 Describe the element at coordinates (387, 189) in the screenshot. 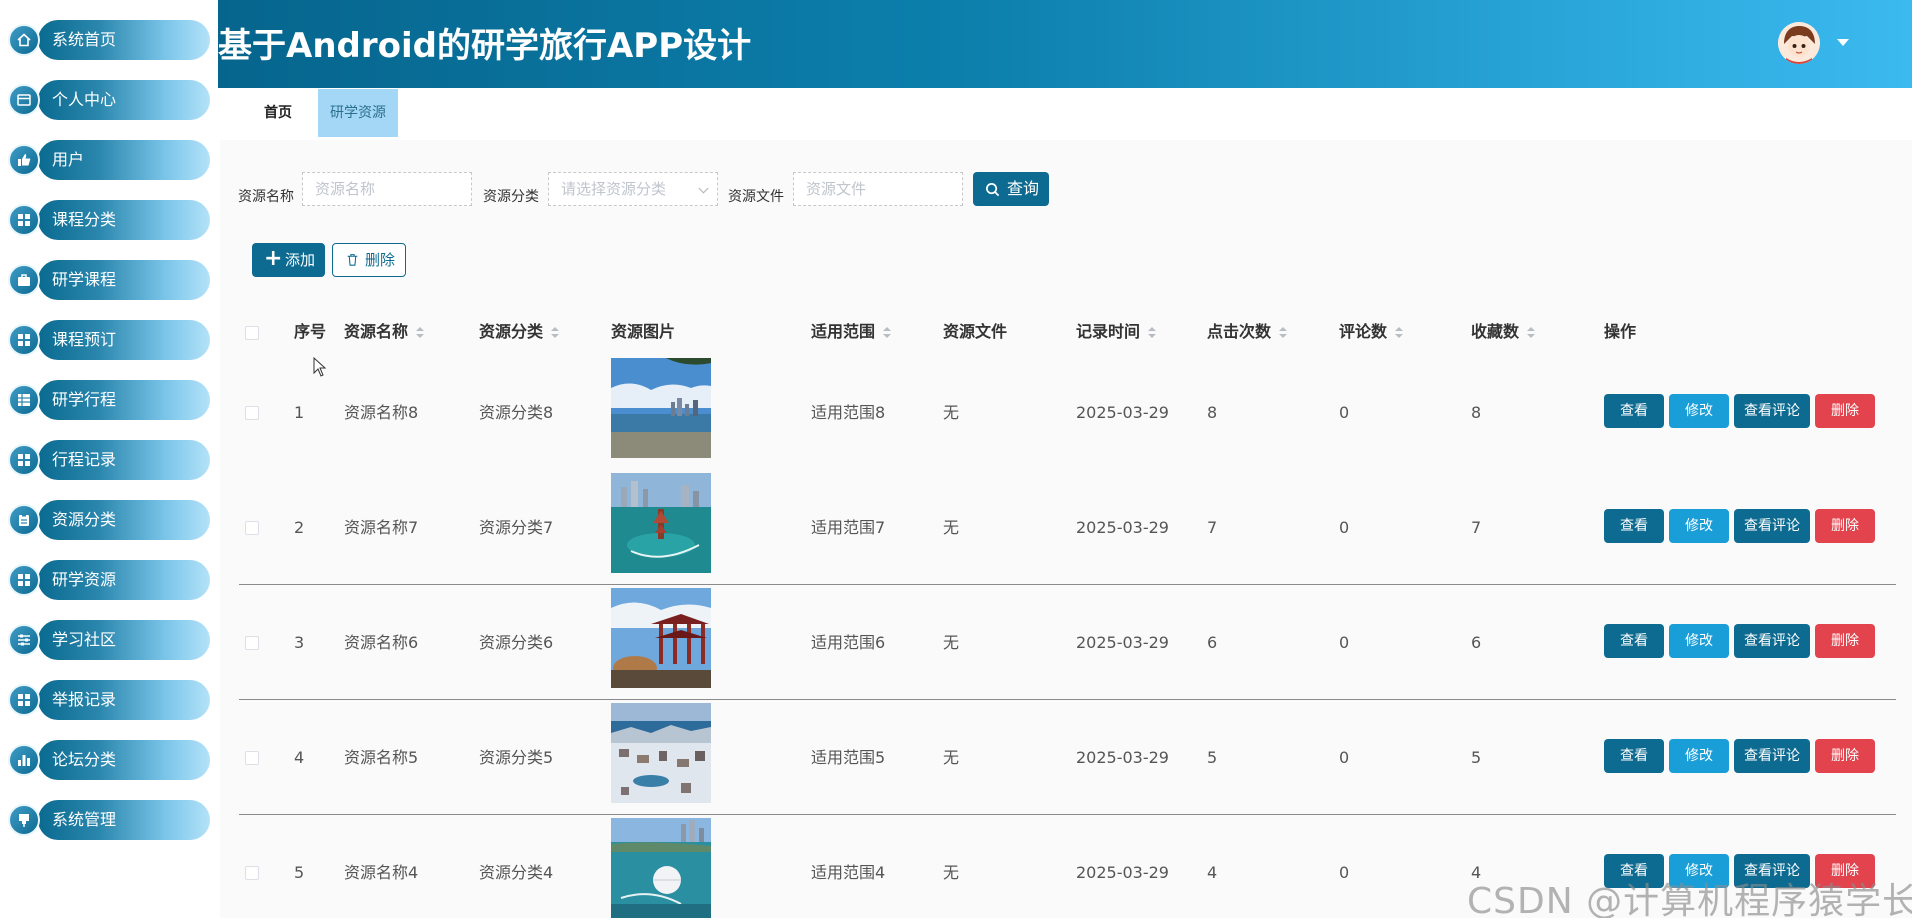

I see `search-name-input: 资源名称` at that location.